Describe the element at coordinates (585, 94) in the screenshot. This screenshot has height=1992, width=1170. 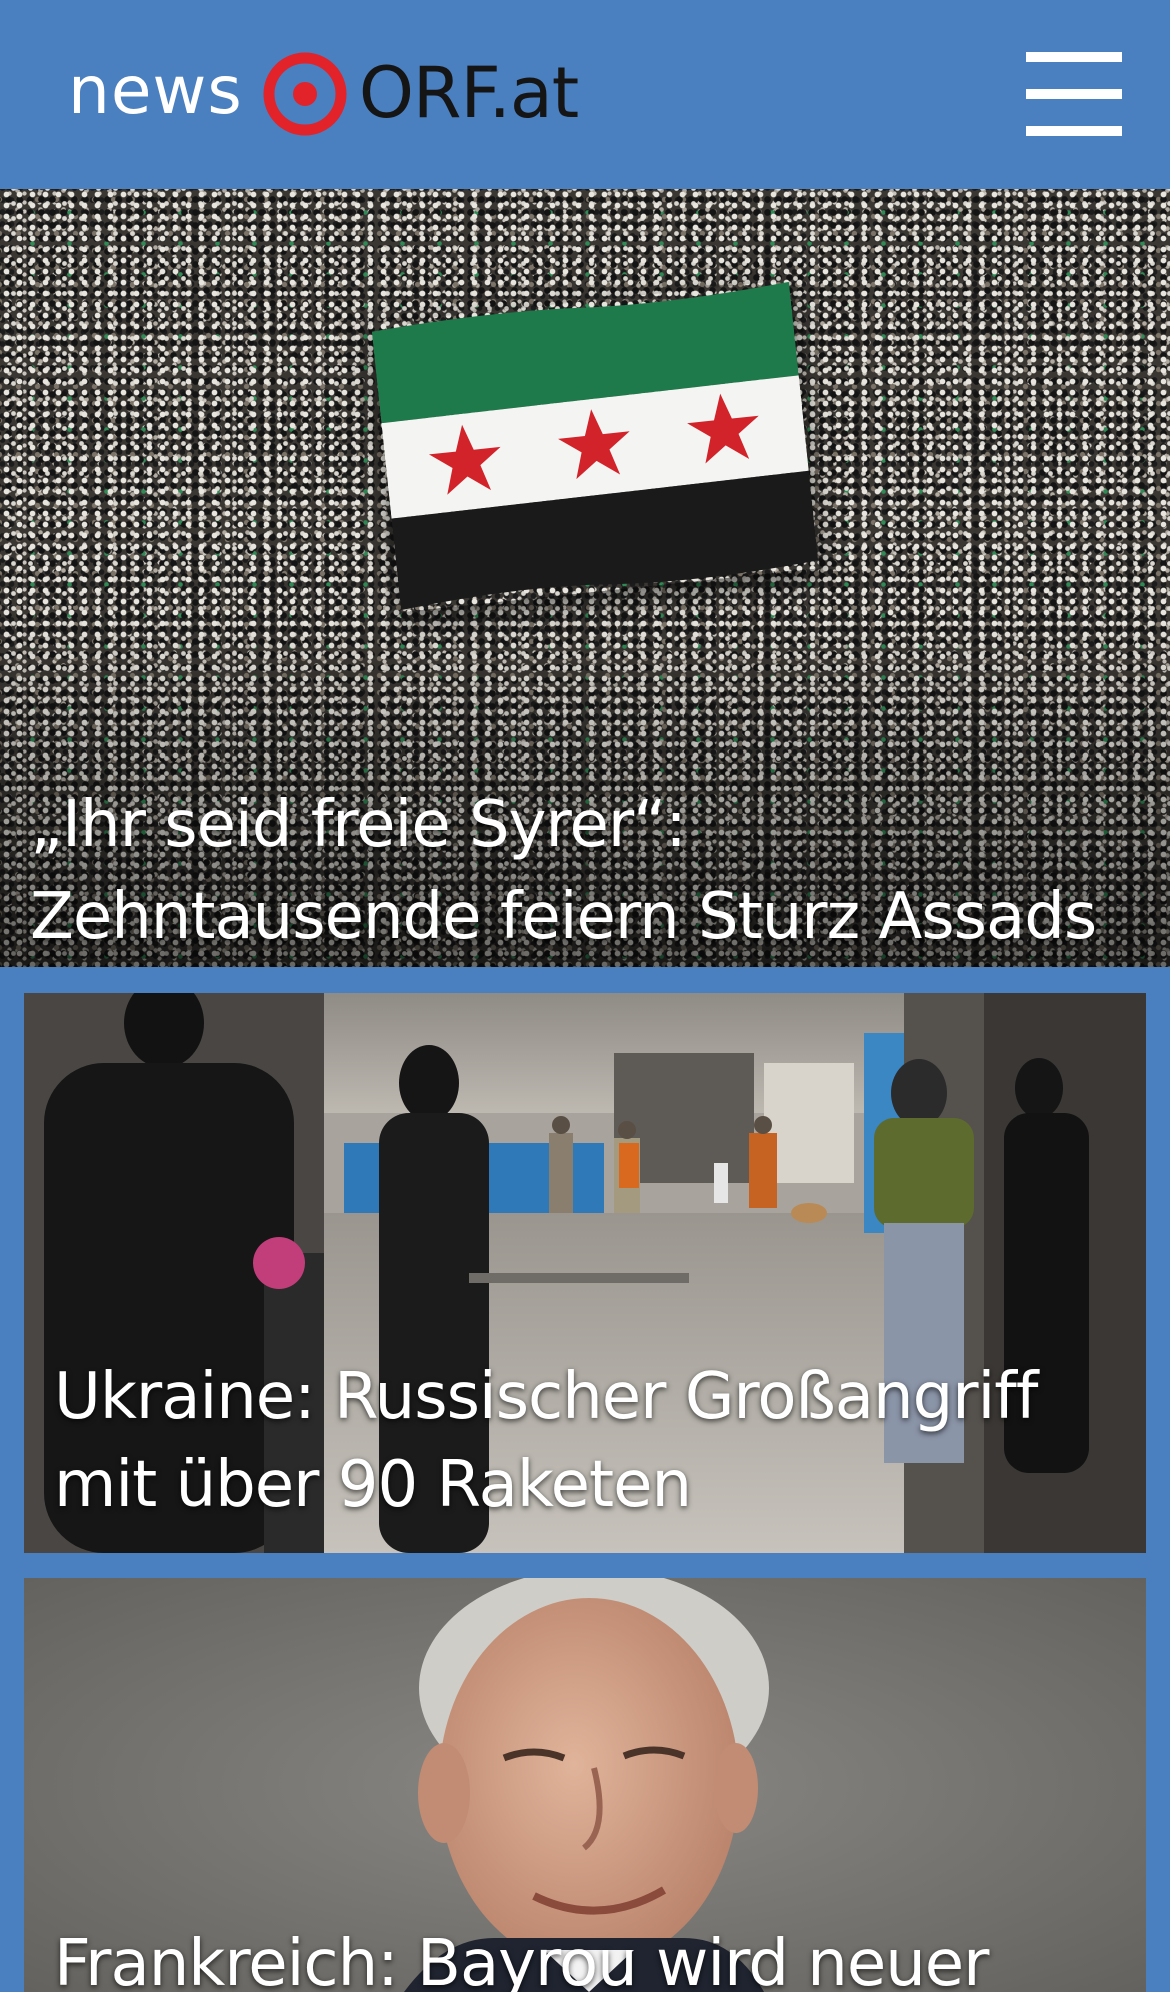
I see `site-header: news ORF.at` at that location.